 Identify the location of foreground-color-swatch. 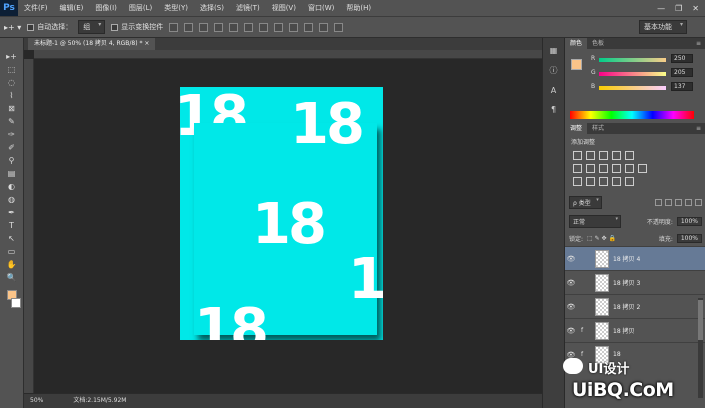
(576, 64).